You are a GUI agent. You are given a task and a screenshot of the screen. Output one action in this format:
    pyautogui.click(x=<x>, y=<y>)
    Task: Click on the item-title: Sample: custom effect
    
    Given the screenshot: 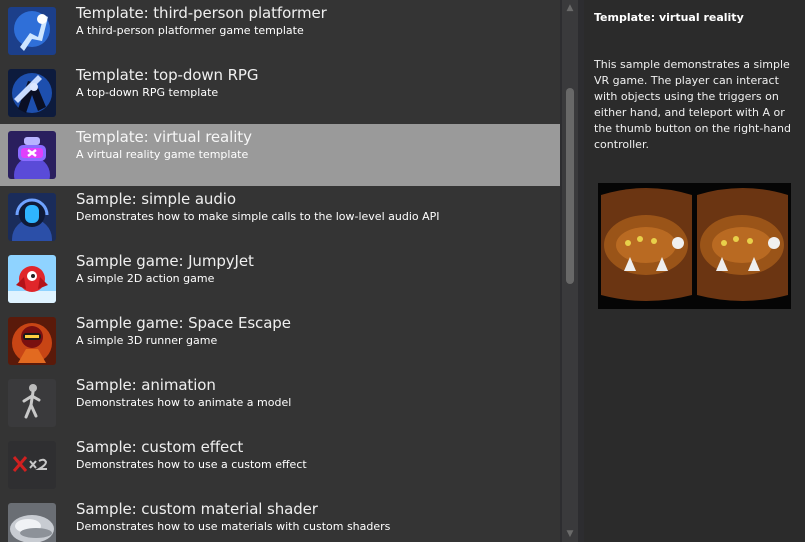 What is the action you would take?
    pyautogui.click(x=160, y=447)
    